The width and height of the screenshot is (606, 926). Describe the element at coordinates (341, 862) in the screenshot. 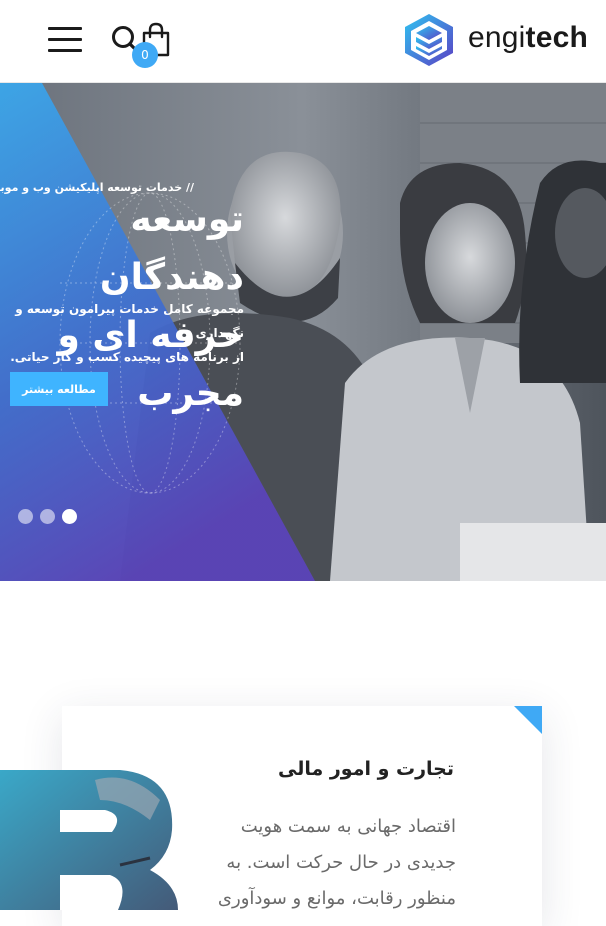

I see `service-card-text-line: جدیدی در حال حرکت است. به` at that location.